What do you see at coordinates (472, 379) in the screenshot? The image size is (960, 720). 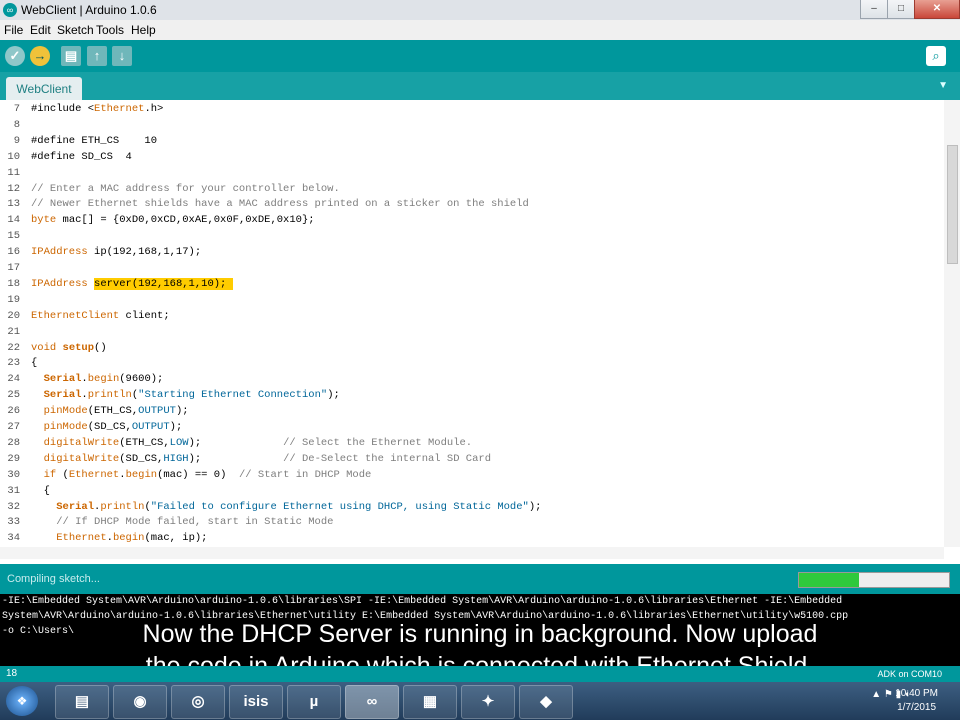 I see `code-line: 24 Serial.begin(9600);` at bounding box center [472, 379].